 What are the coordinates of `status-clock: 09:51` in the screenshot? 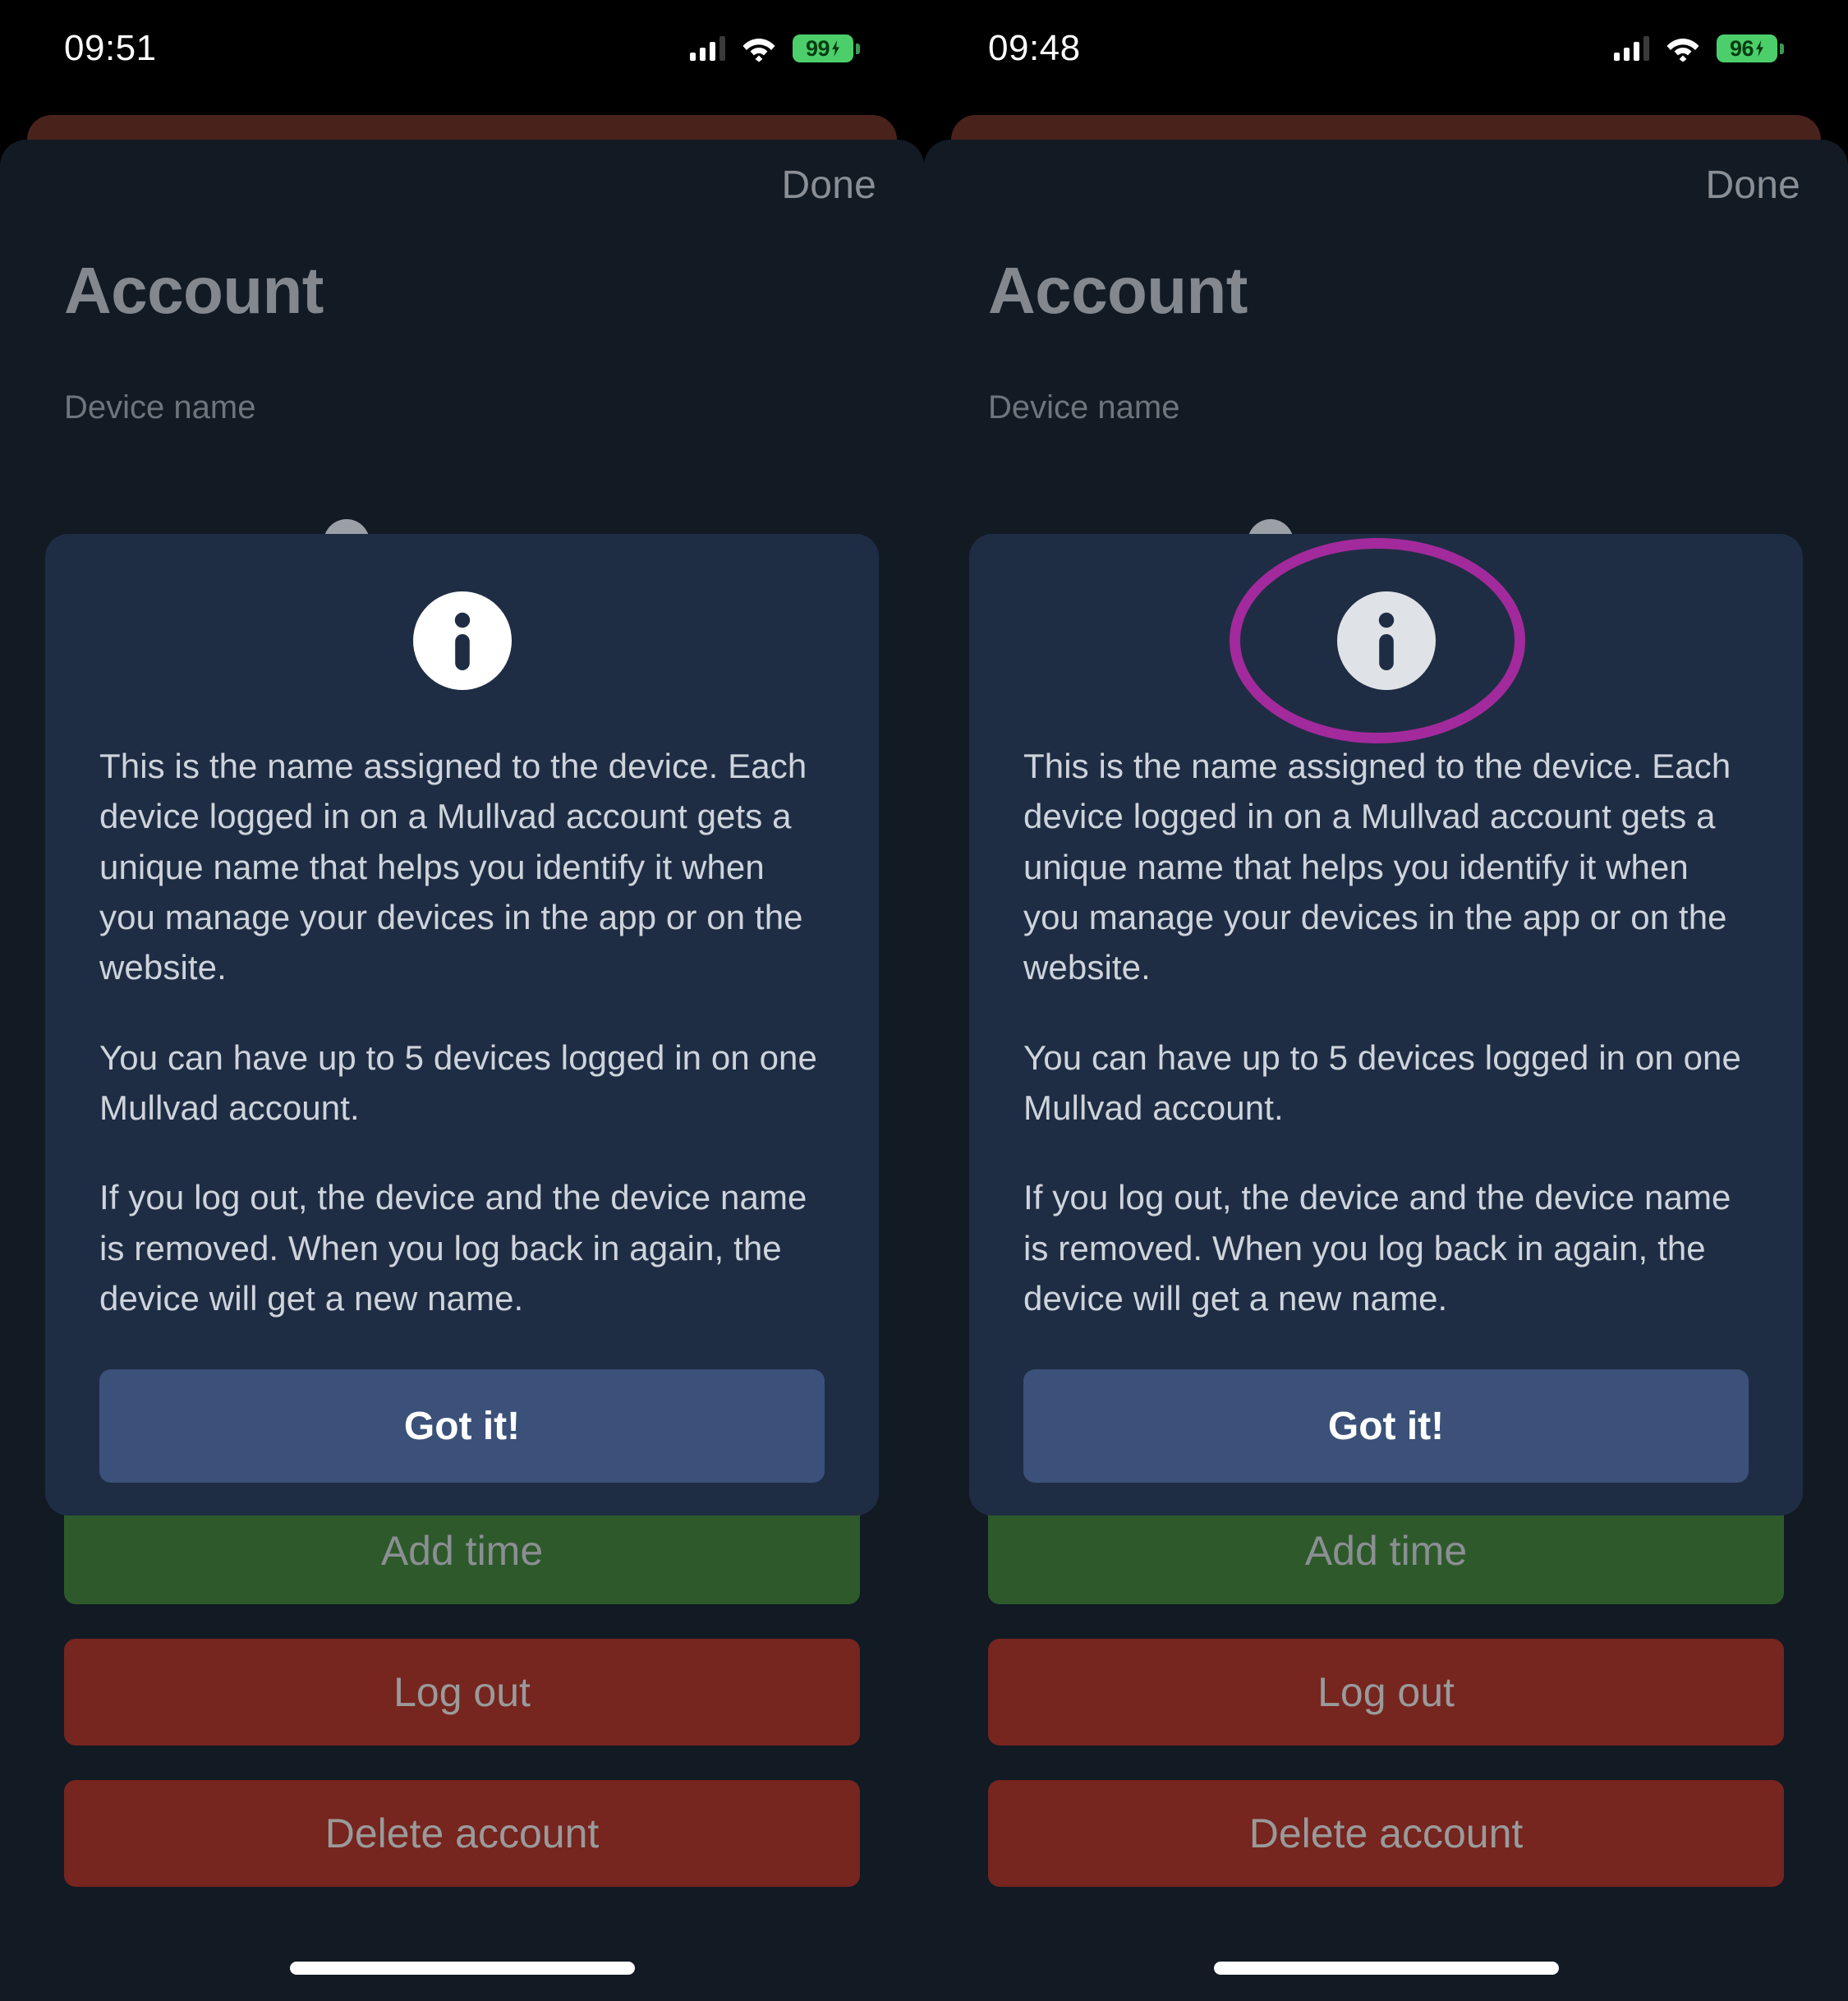 It's located at (110, 48).